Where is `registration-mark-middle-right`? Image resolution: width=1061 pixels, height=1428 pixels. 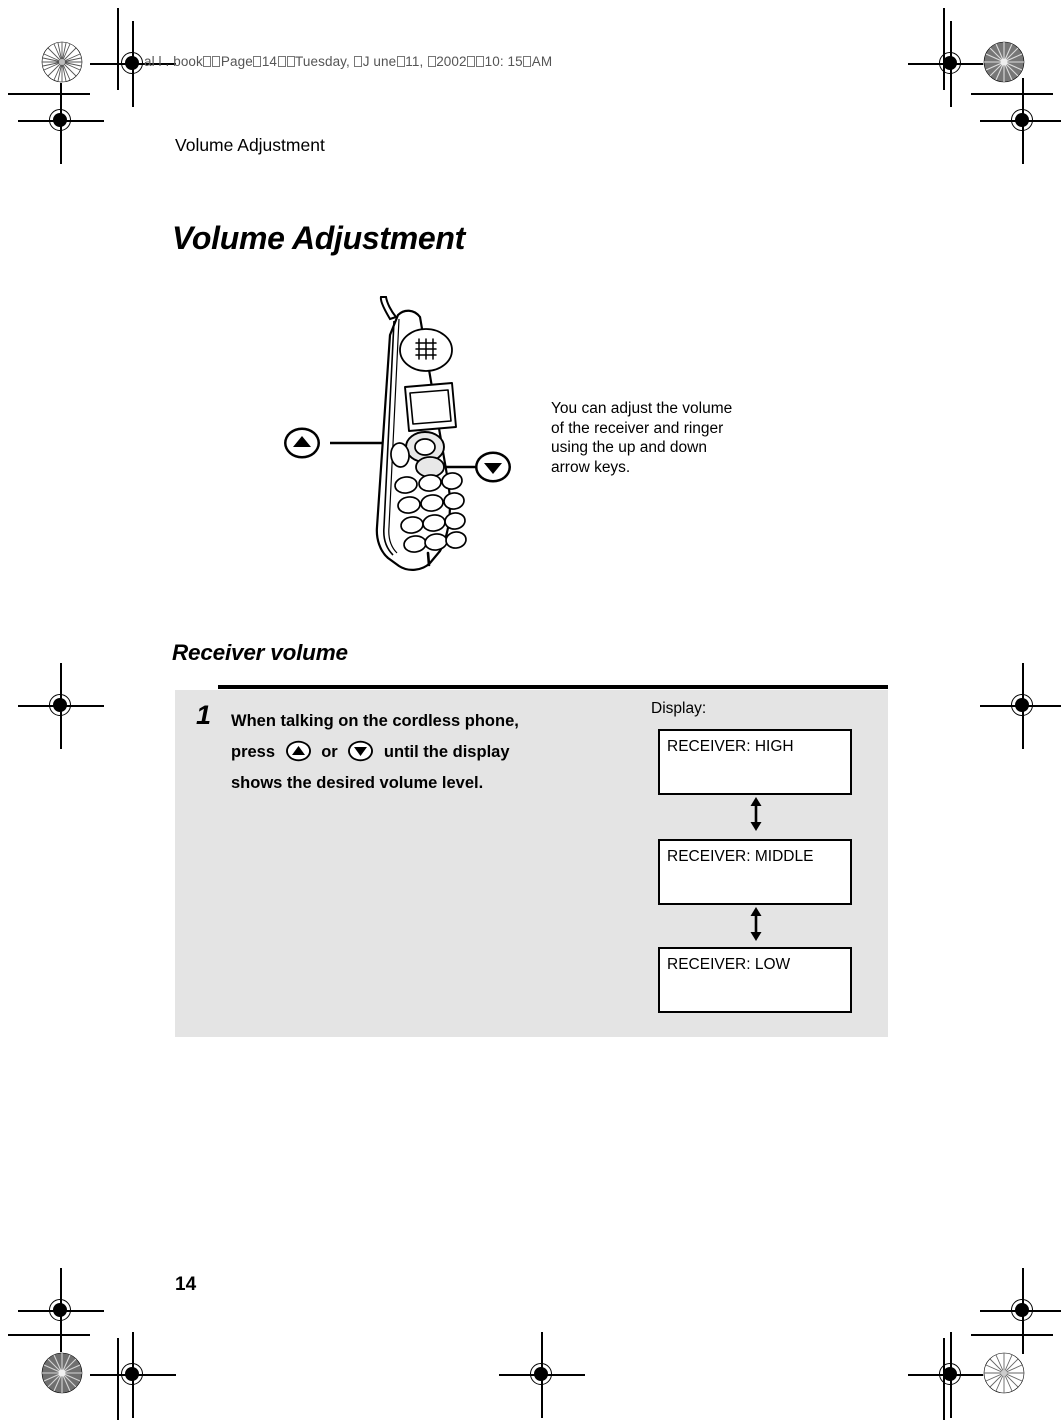
registration-mark-middle-right is located at coordinates (1020, 706).